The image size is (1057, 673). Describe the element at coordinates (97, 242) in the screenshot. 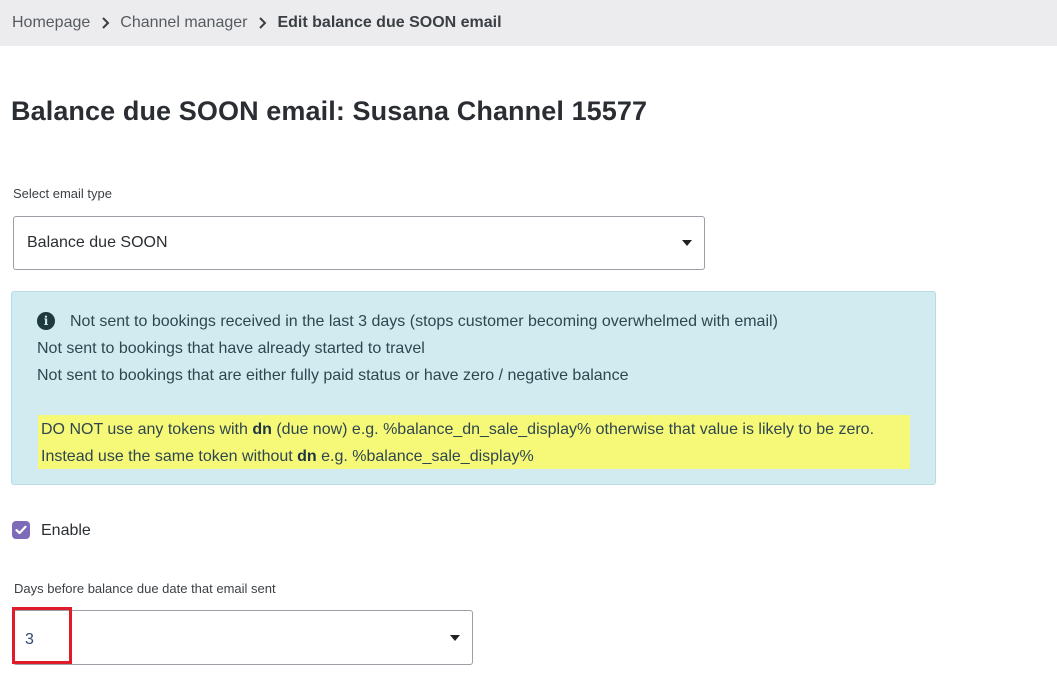

I see `email-type-selected-value: Balance due SOON` at that location.